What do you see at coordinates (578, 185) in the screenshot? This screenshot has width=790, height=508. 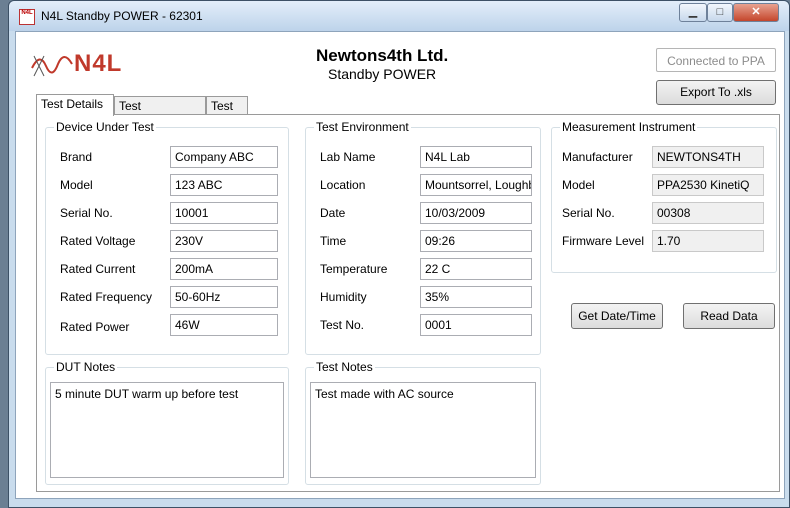 I see `instrument-model-label: Model` at bounding box center [578, 185].